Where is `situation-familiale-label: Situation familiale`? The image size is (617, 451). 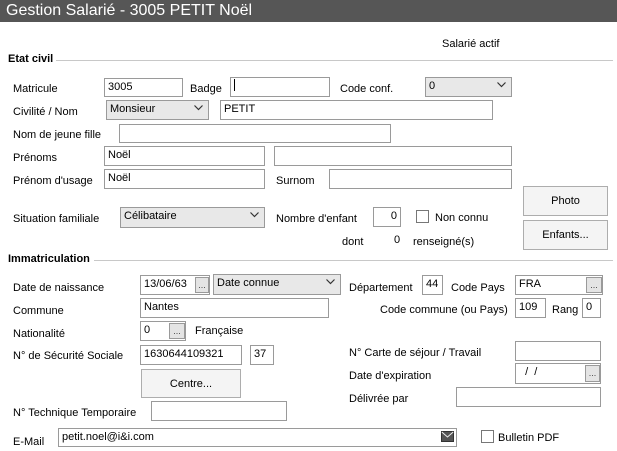
situation-familiale-label: Situation familiale is located at coordinates (56, 219).